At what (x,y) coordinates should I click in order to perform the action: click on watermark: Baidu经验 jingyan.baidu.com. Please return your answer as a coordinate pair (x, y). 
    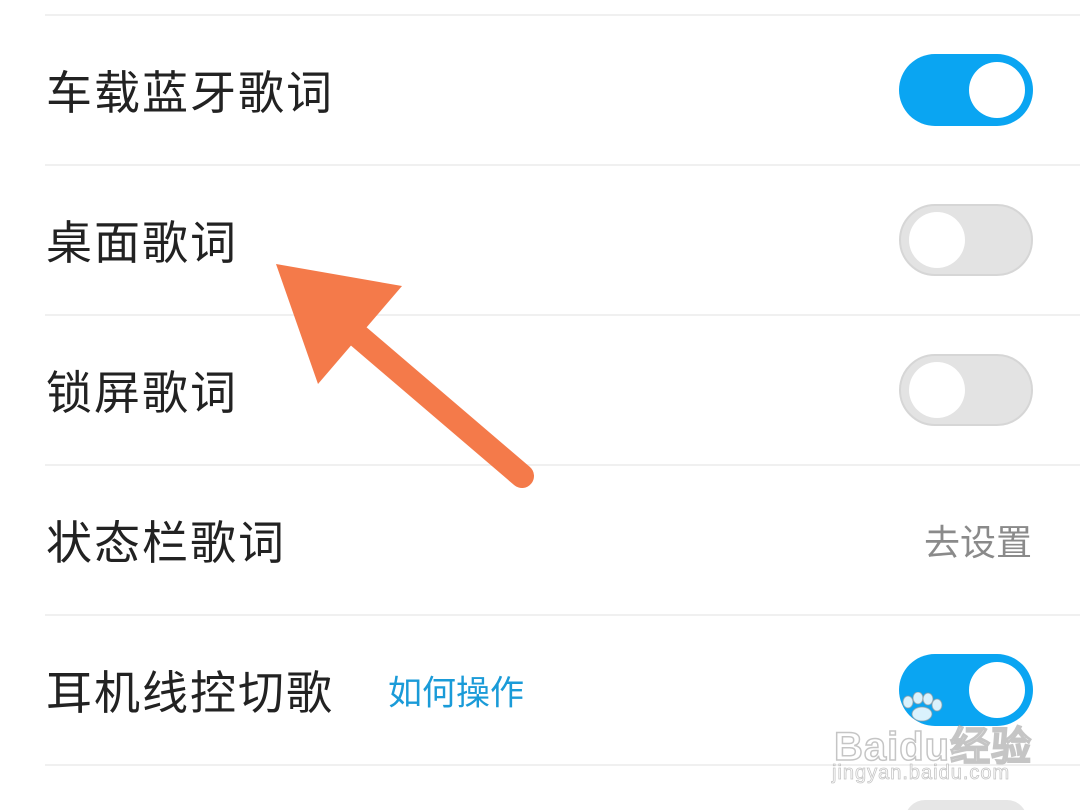
    Looking at the image, I should click on (948, 738).